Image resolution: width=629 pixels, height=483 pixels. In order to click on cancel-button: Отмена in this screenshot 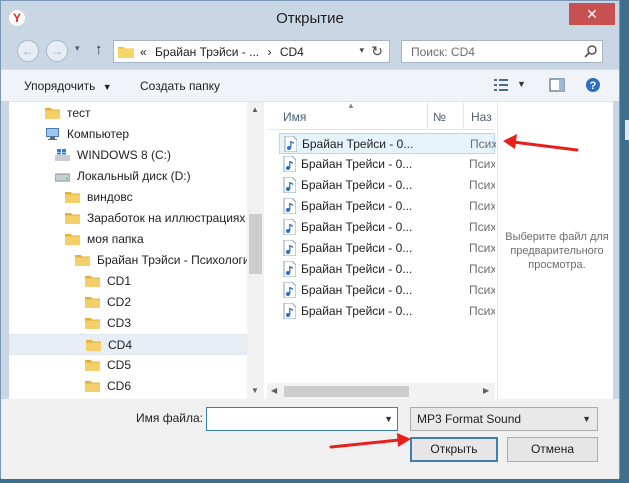, I will do `click(552, 449)`.